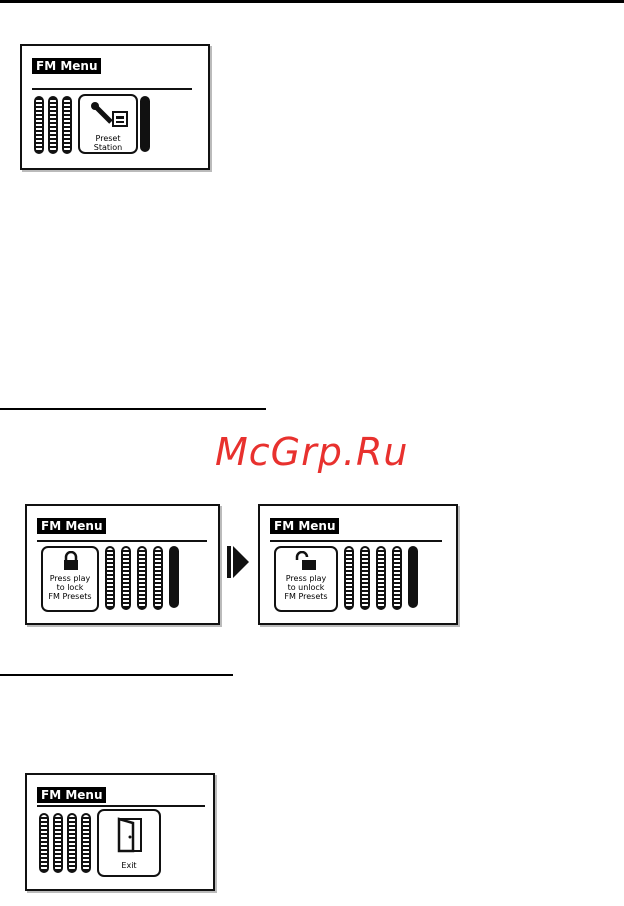 The width and height of the screenshot is (624, 906). I want to click on exit-door-icon, so click(129, 835).